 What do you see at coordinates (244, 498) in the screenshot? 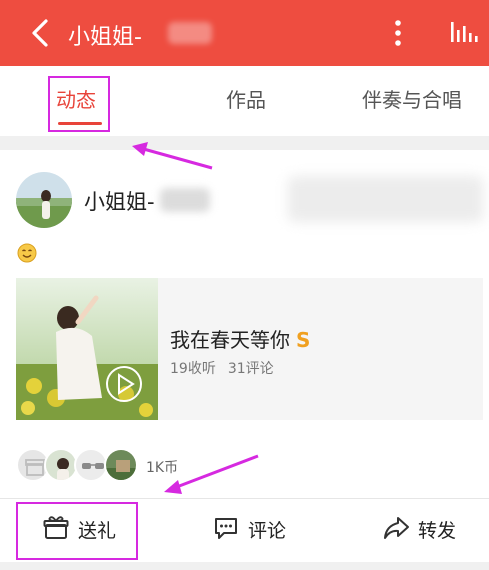
I see `action-divider` at bounding box center [244, 498].